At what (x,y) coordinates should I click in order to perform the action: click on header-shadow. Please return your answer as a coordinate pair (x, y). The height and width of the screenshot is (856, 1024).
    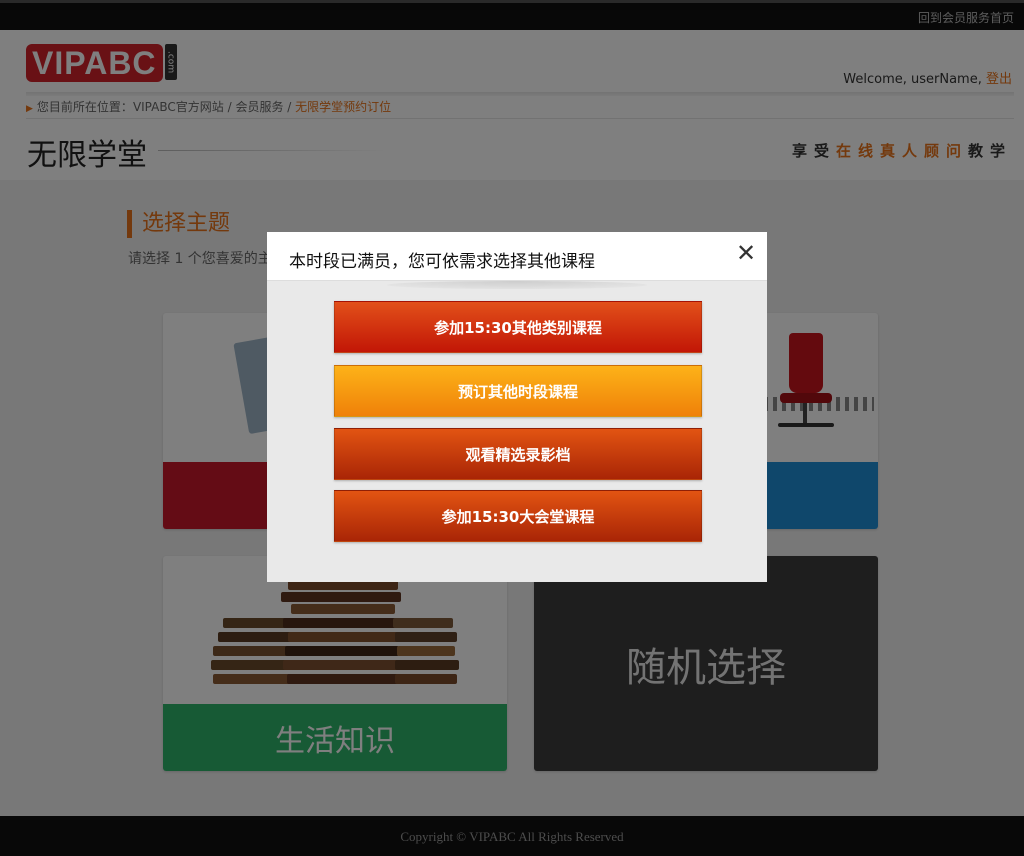
    Looking at the image, I should click on (517, 285).